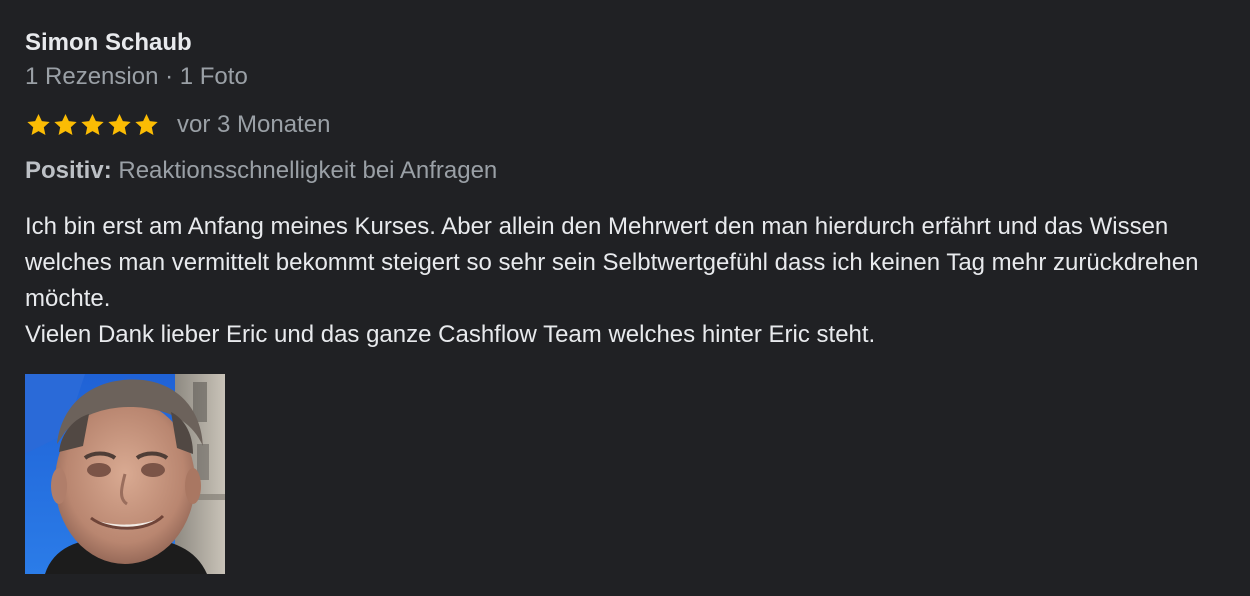 Image resolution: width=1250 pixels, height=596 pixels. What do you see at coordinates (136, 76) in the screenshot?
I see `author-meta: 1 Rezension · 1 Foto` at bounding box center [136, 76].